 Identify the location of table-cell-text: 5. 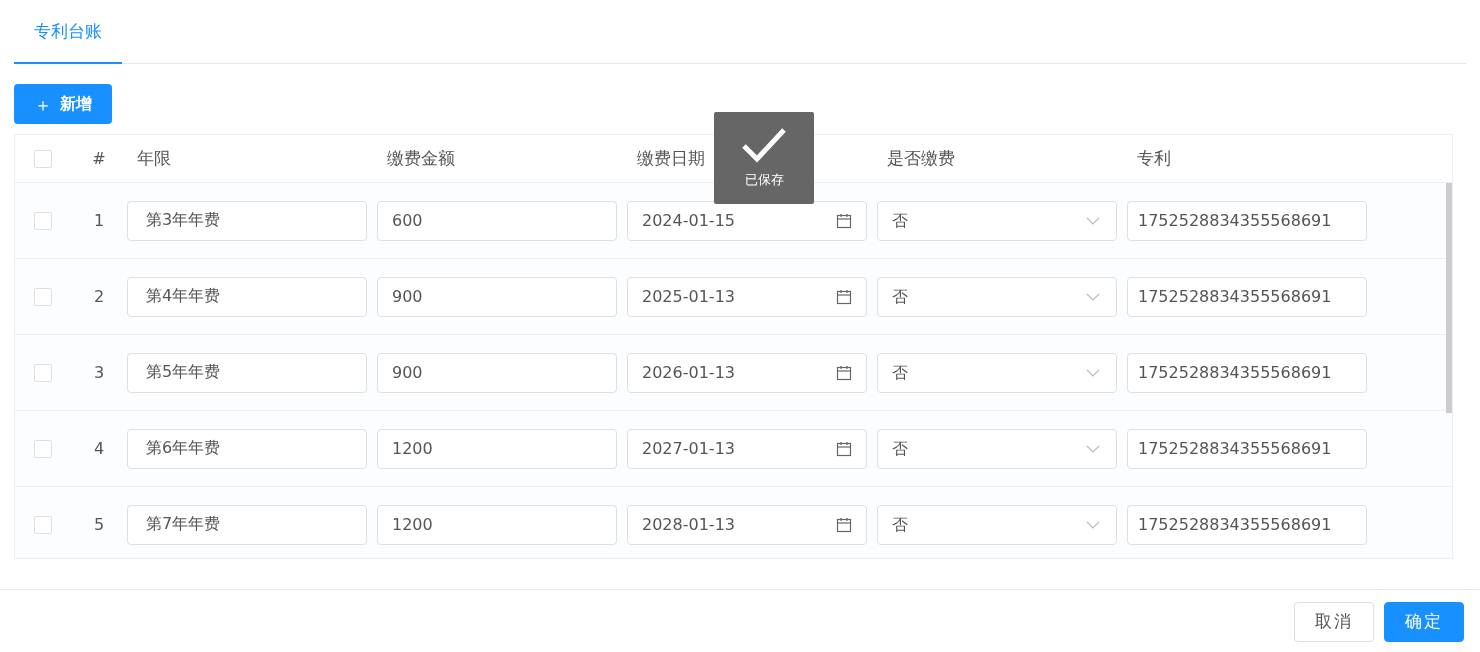
(99, 524).